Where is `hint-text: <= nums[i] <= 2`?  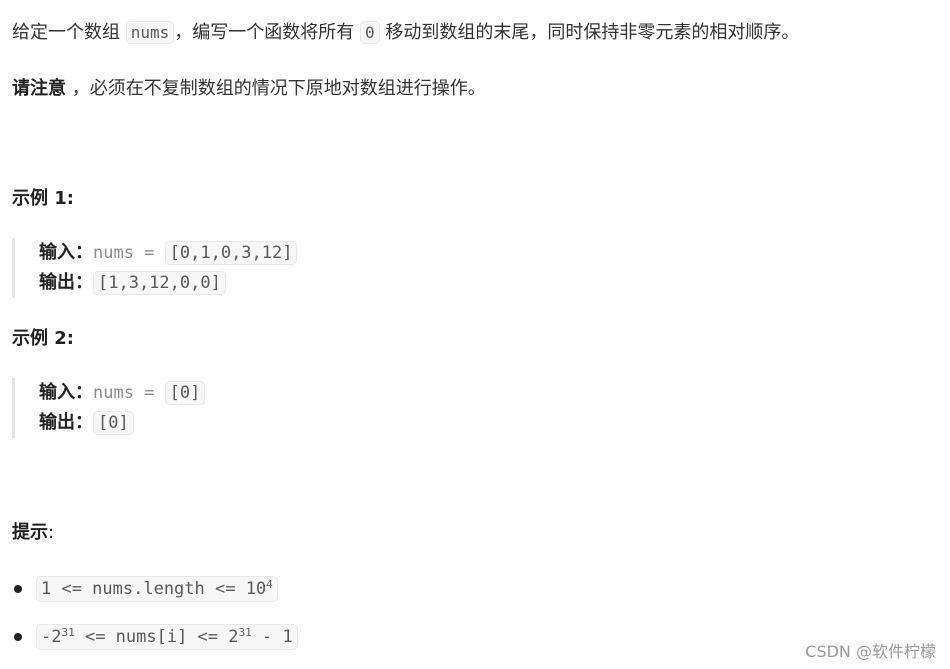 hint-text: <= nums[i] <= 2 is located at coordinates (156, 637).